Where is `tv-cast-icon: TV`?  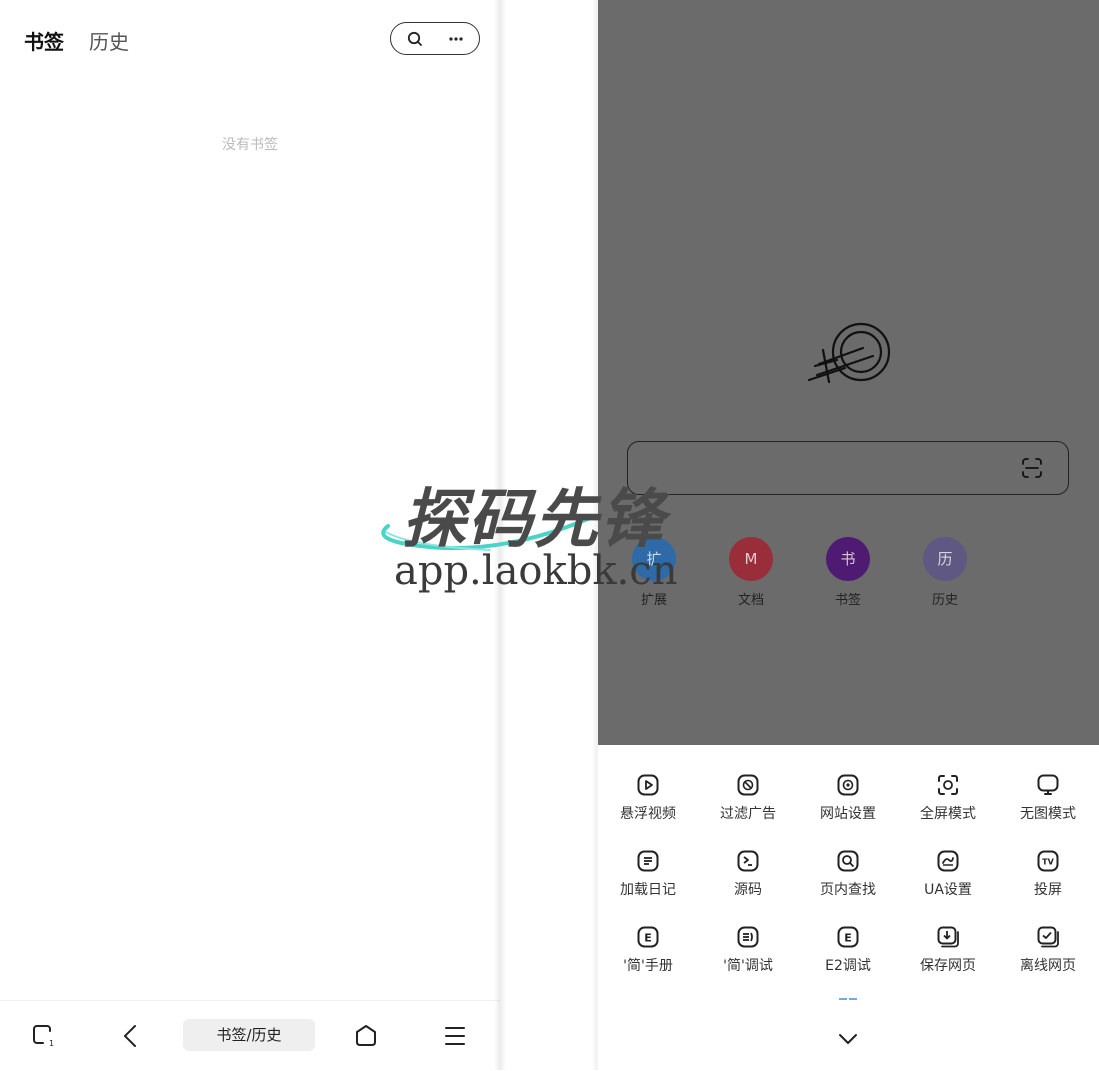 tv-cast-icon: TV is located at coordinates (1048, 861).